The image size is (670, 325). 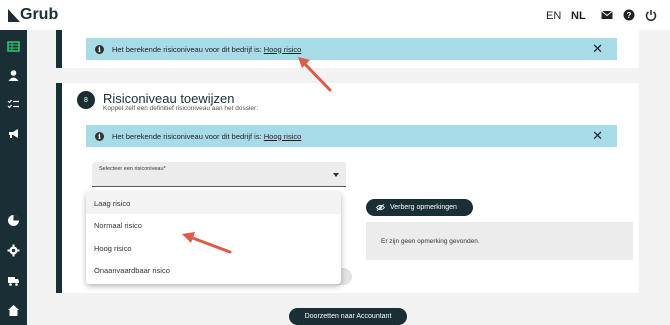 What do you see at coordinates (132, 169) in the screenshot?
I see `select-label: Selecteer een risiconiveau*` at bounding box center [132, 169].